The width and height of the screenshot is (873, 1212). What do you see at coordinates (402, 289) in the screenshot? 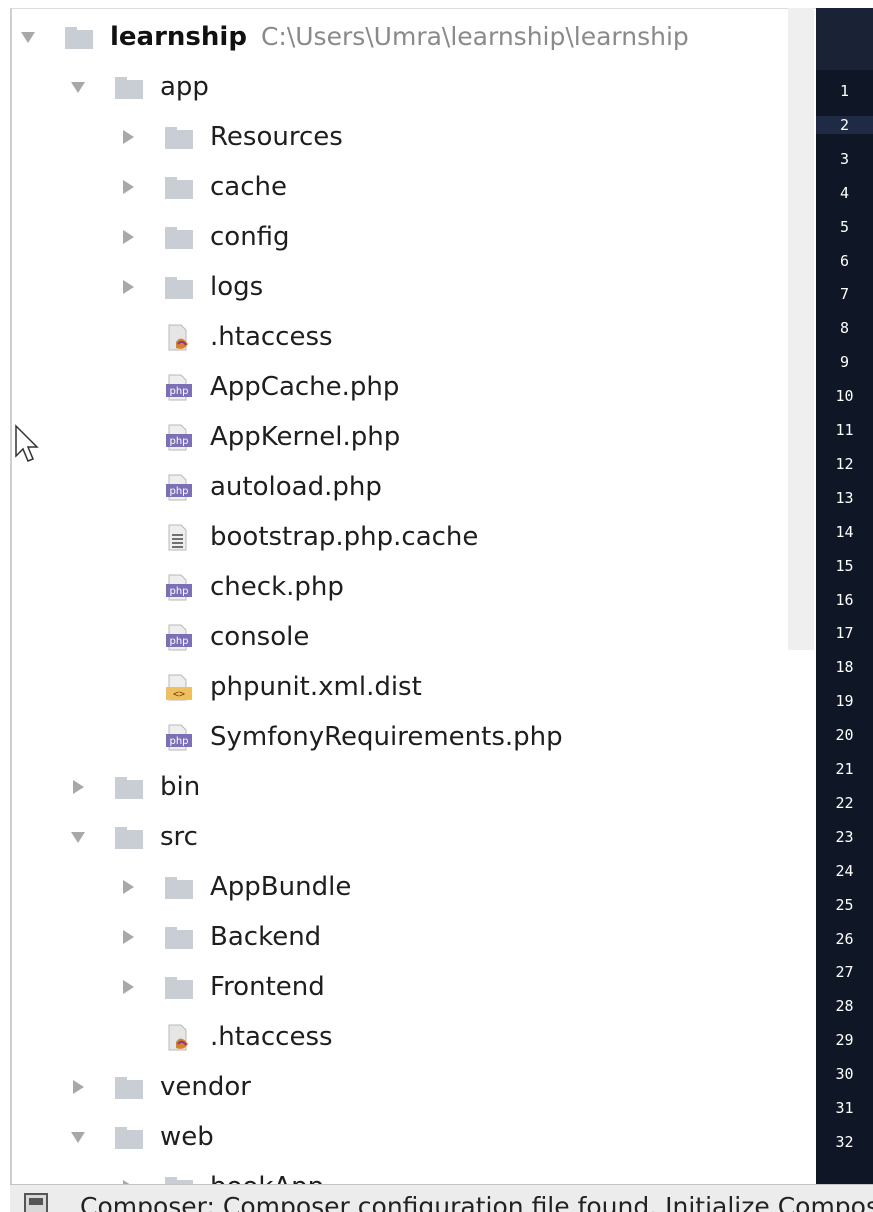
I see `tree-item-logs: logs` at bounding box center [402, 289].